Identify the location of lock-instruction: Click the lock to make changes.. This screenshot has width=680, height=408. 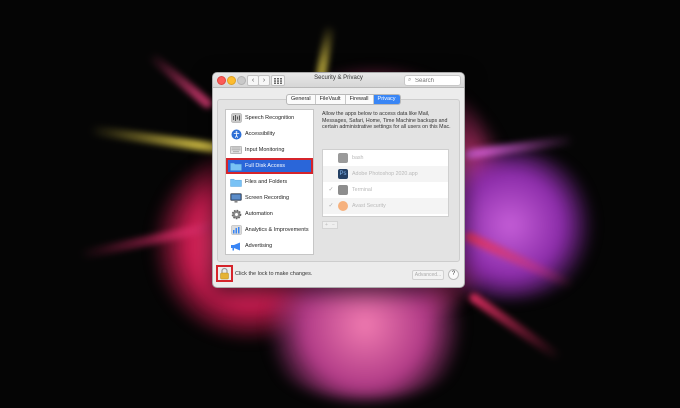
(274, 274).